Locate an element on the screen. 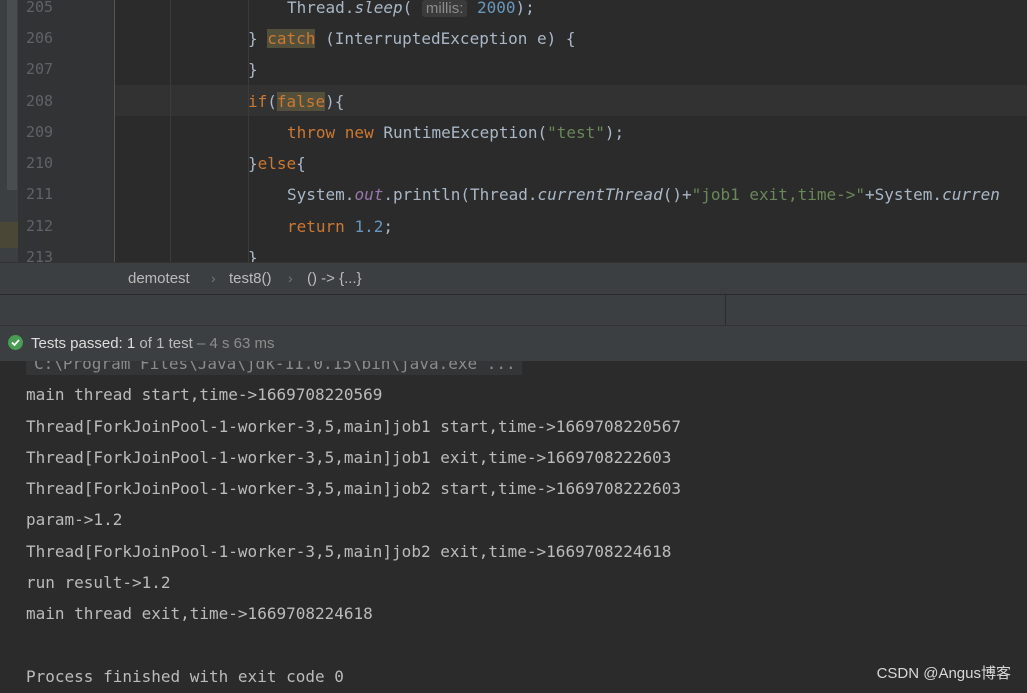 Image resolution: width=1027 pixels, height=693 pixels. tool-window-strip is located at coordinates (9, 131).